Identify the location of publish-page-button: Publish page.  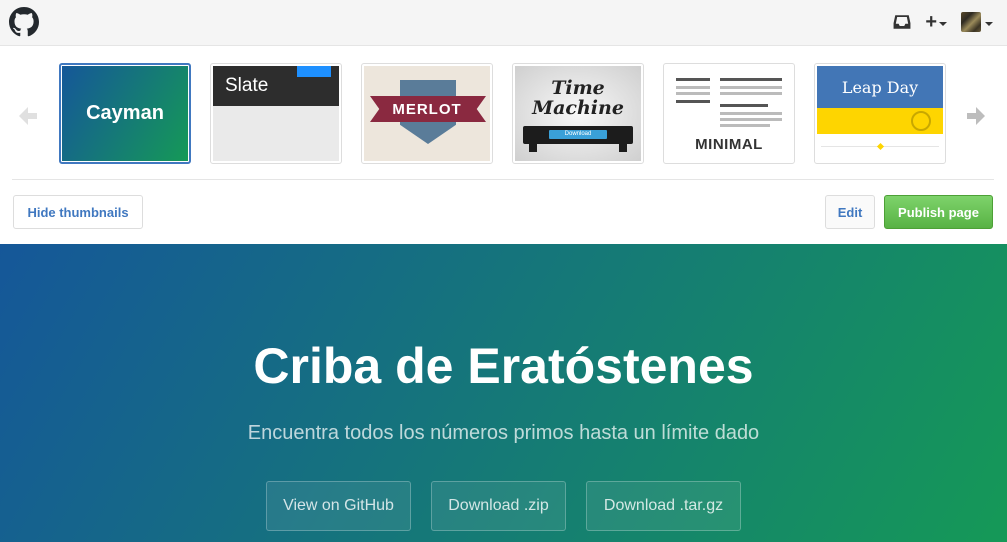
(938, 212).